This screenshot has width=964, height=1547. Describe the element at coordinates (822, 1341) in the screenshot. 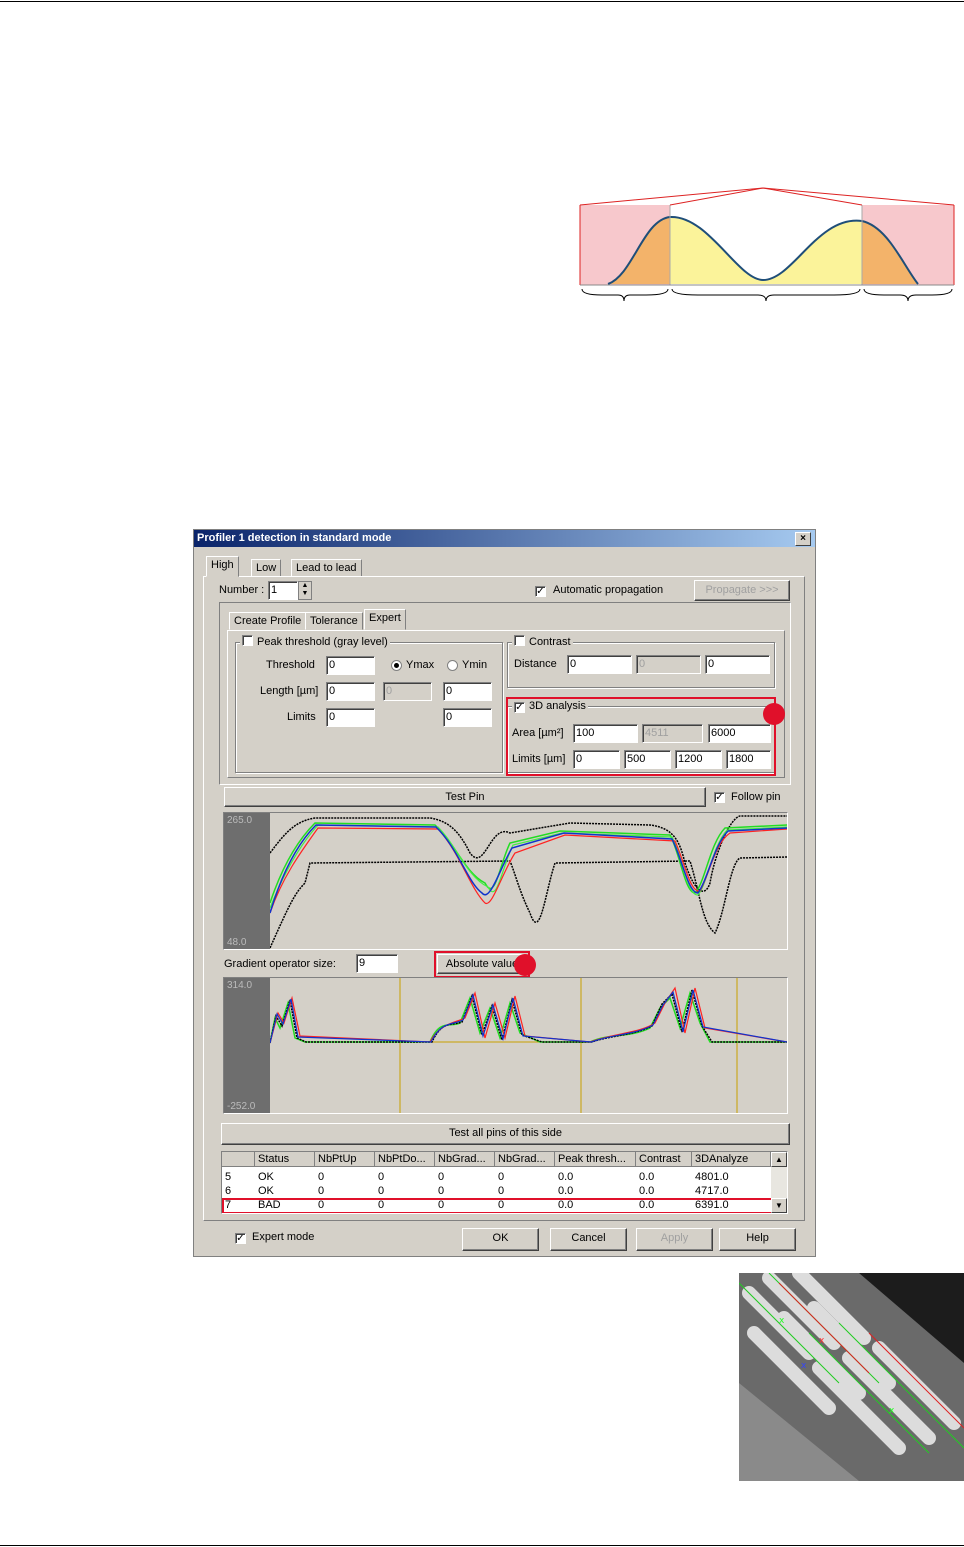

I see `marker-x-red: x` at that location.